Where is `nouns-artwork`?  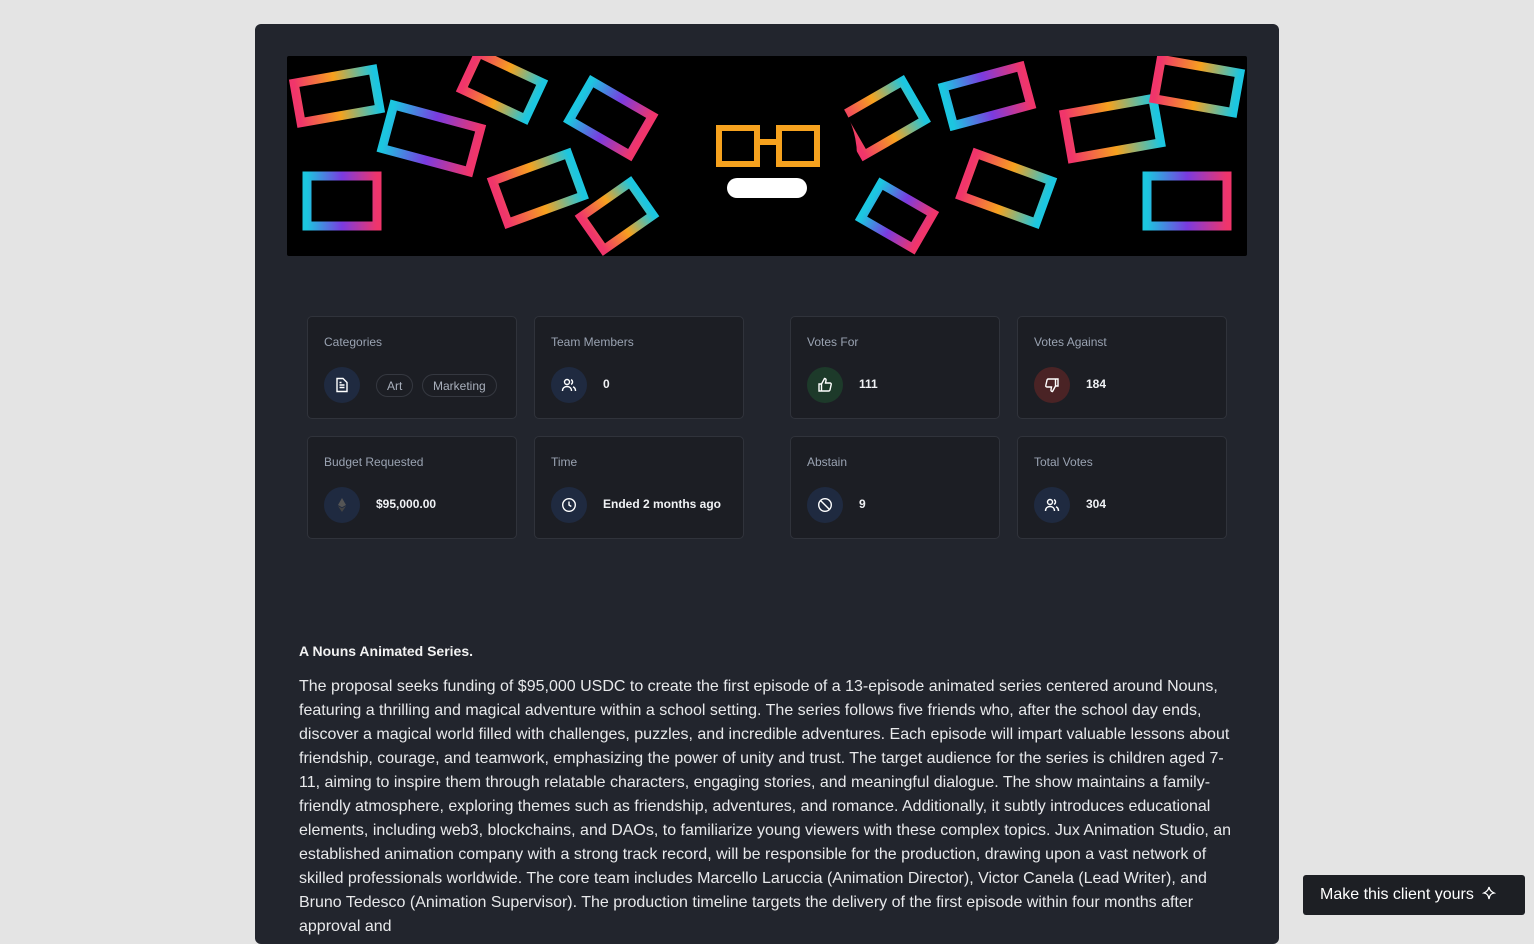
nouns-artwork is located at coordinates (767, 156).